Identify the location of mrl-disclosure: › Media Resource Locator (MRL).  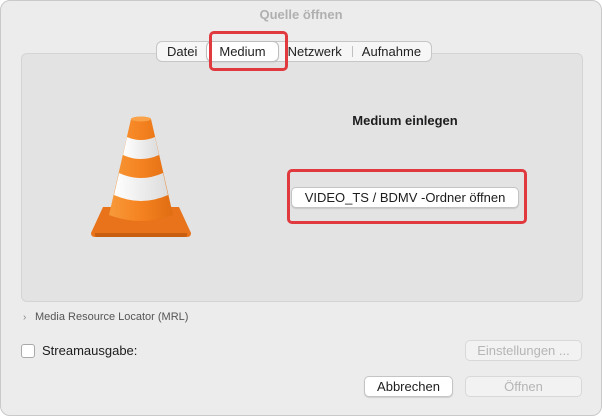
(105, 317).